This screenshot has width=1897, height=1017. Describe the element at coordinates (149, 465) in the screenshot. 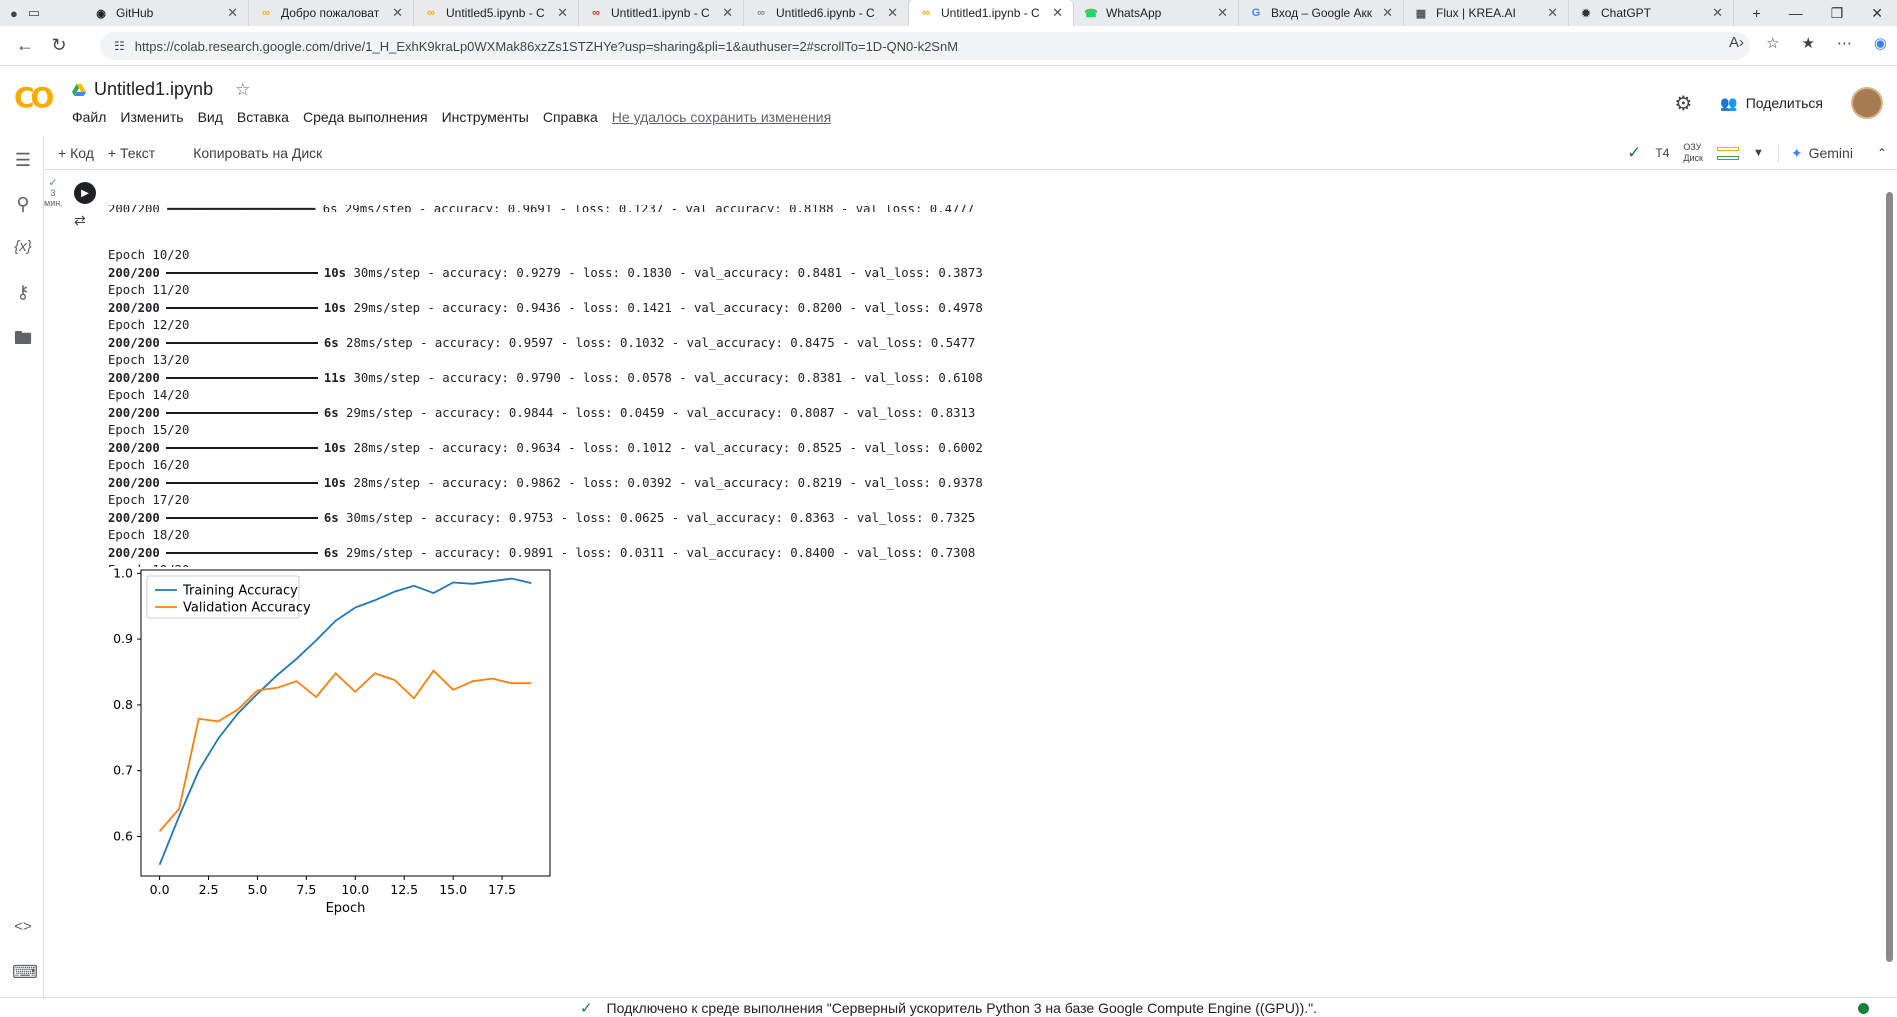

I see `epoch-header: Epoch 16/20` at that location.